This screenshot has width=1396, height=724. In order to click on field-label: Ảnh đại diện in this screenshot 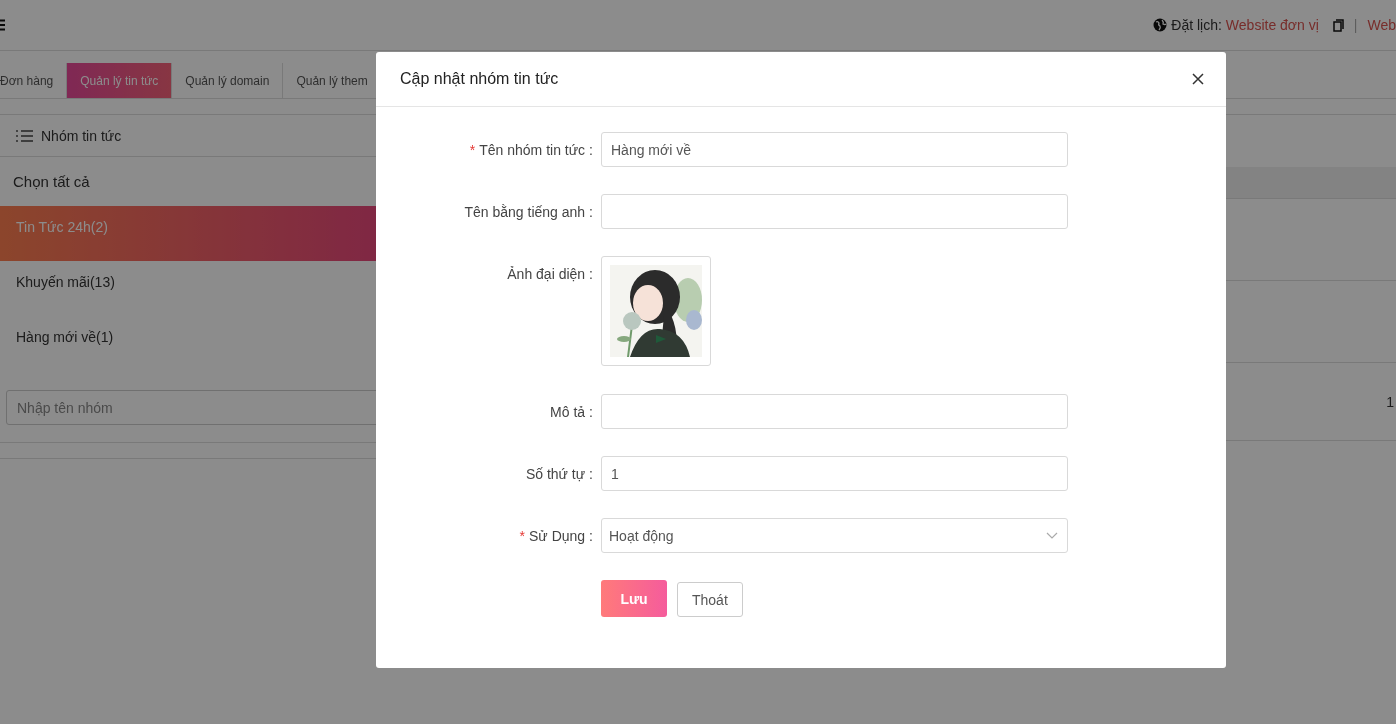, I will do `click(546, 274)`.